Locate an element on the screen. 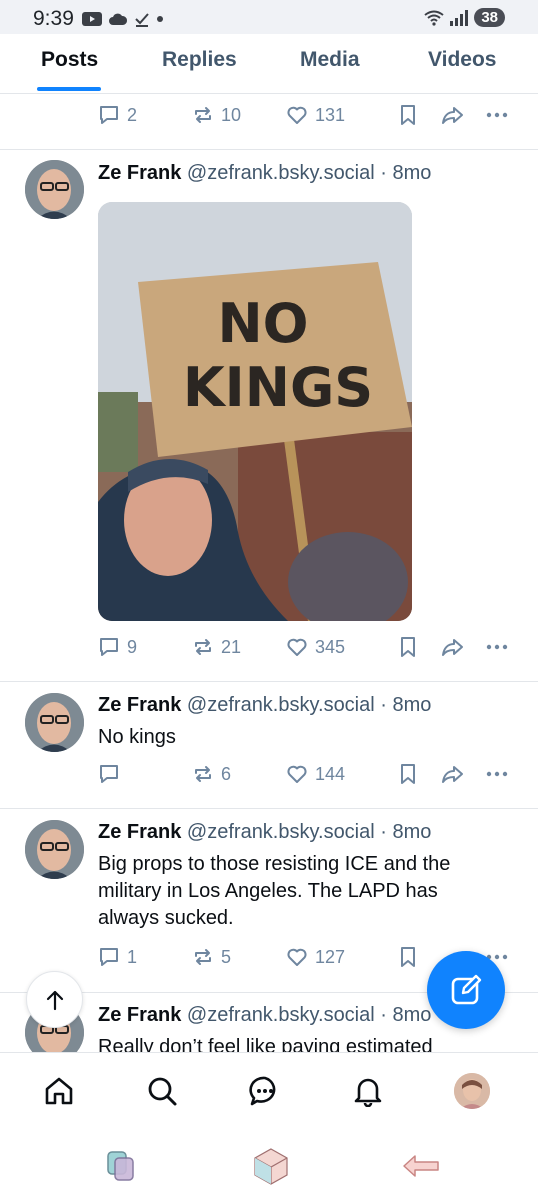  repost-button: 6 is located at coordinates (211, 774).